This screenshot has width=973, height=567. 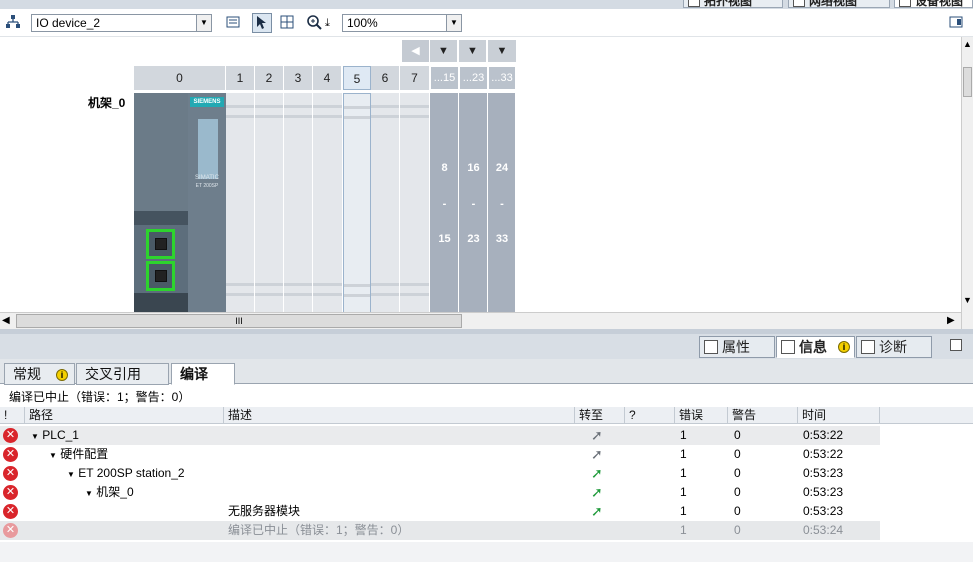 I want to click on group-end: 15, so click(x=444, y=239).